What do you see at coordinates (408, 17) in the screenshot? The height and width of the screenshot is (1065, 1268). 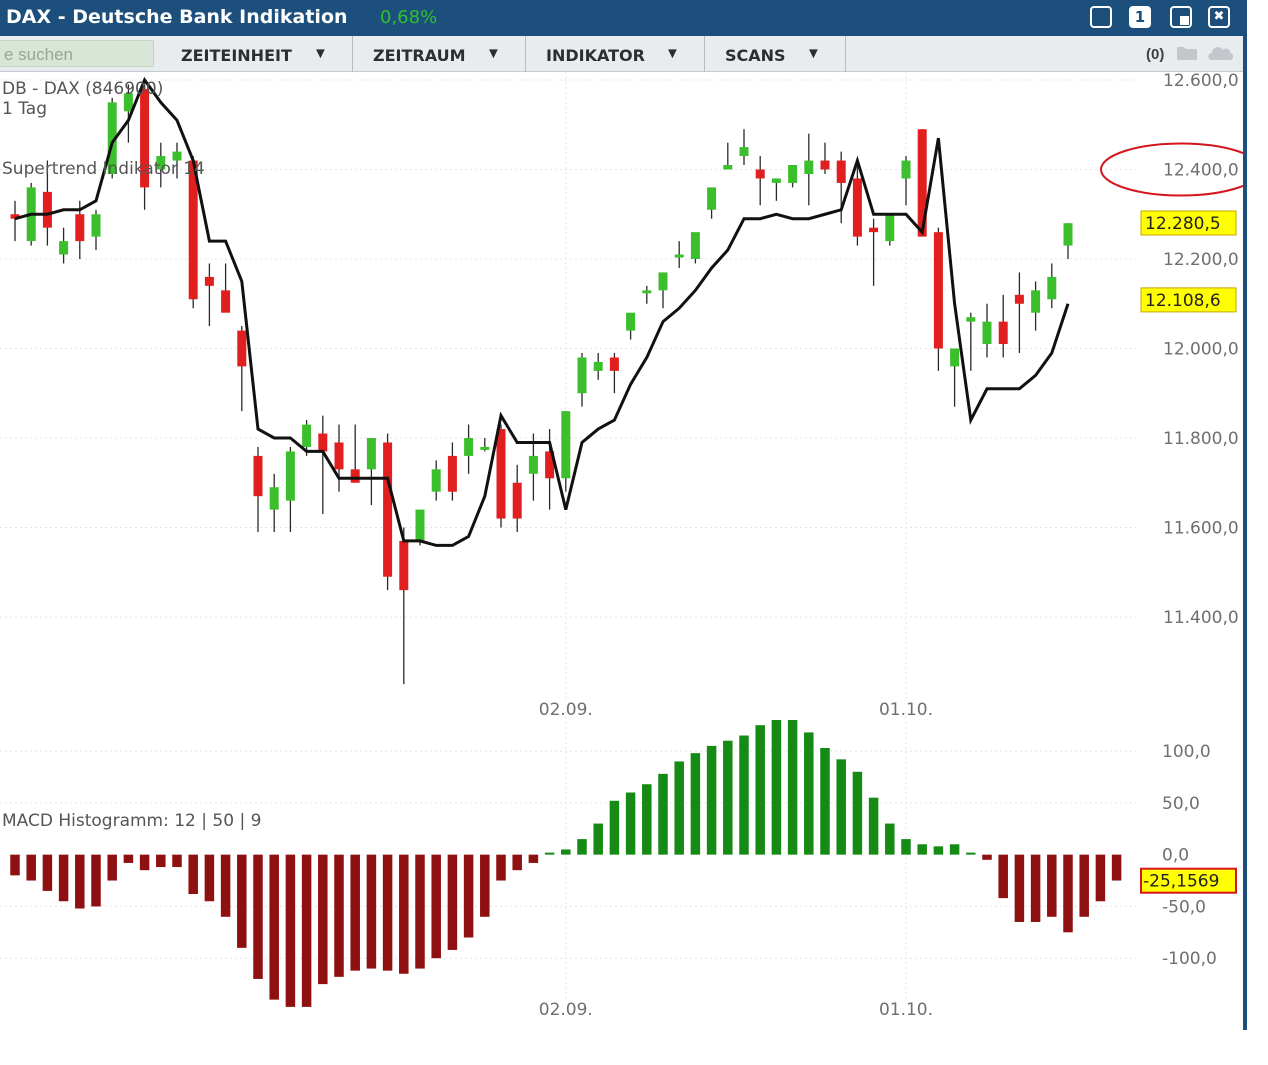 I see `price-change: 0,68%` at bounding box center [408, 17].